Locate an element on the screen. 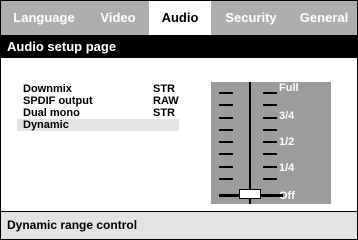 The height and width of the screenshot is (240, 358). setting-label: SPDIF output is located at coordinates (58, 101).